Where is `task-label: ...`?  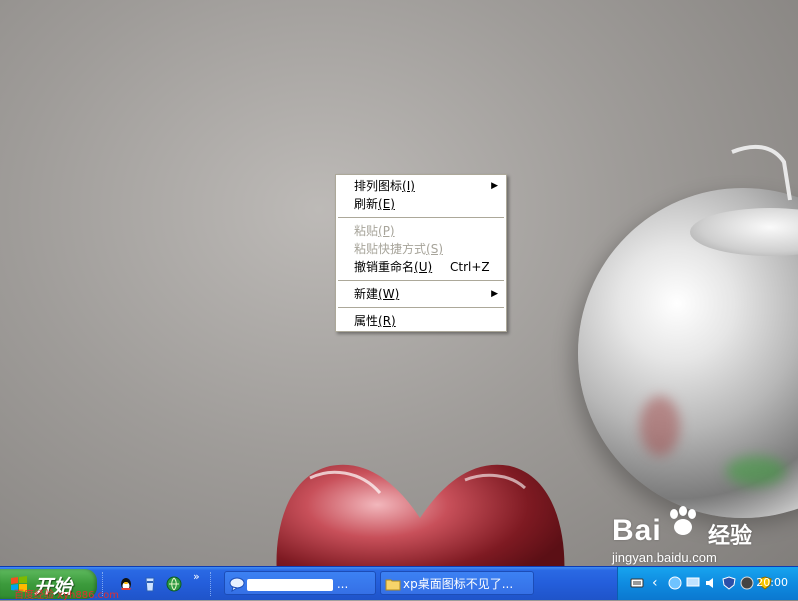
task-label: ... is located at coordinates (342, 584).